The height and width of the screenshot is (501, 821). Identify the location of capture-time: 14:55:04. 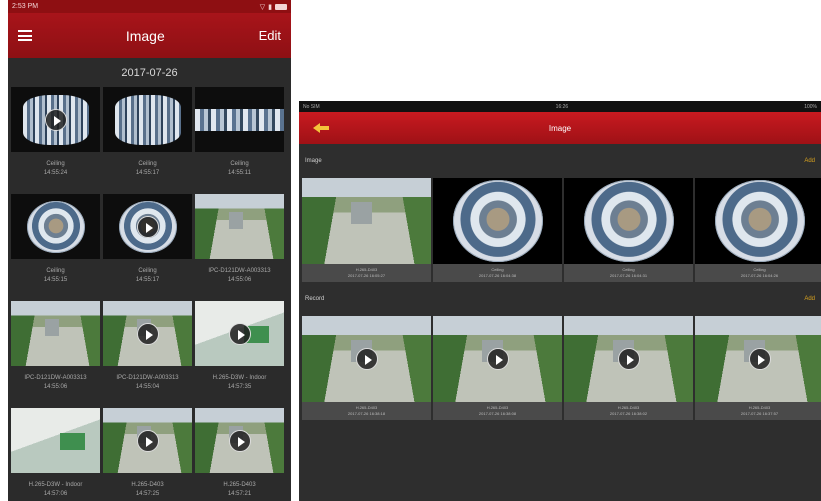
(147, 387).